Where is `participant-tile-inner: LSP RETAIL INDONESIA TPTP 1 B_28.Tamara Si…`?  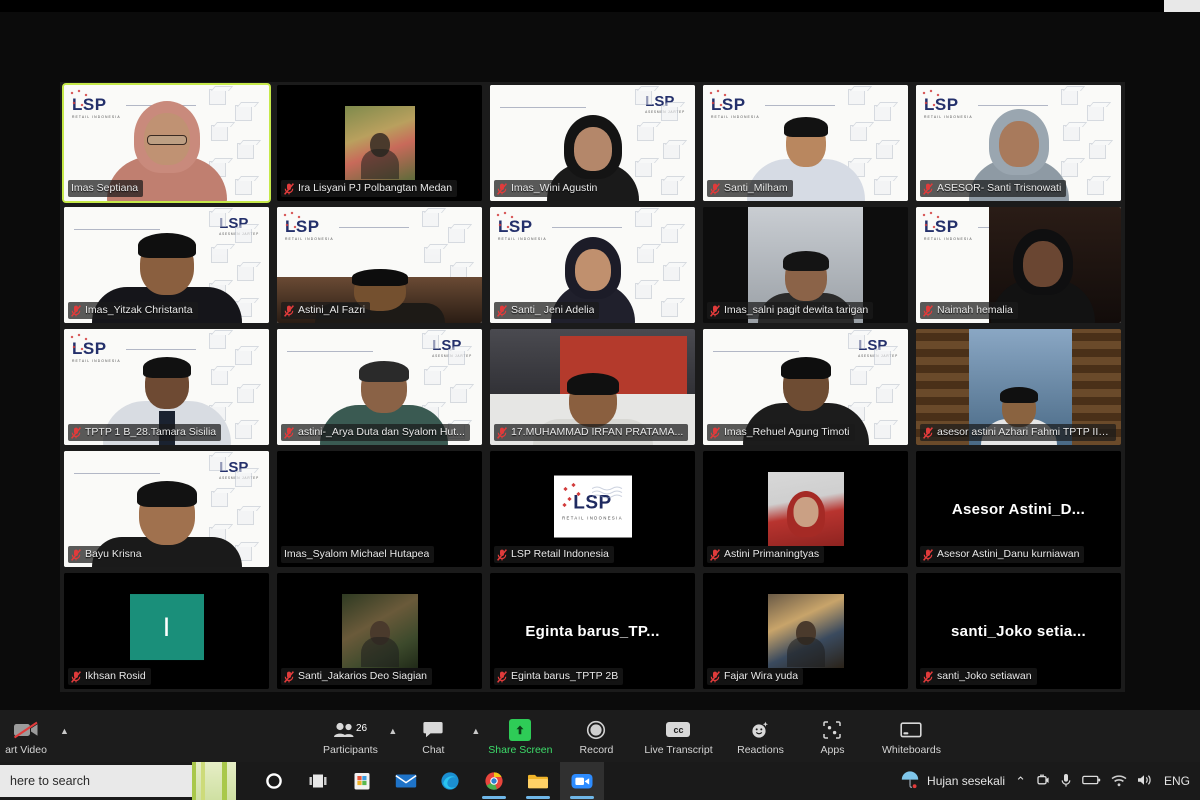 participant-tile-inner: LSP RETAIL INDONESIA TPTP 1 B_28.Tamara Si… is located at coordinates (166, 387).